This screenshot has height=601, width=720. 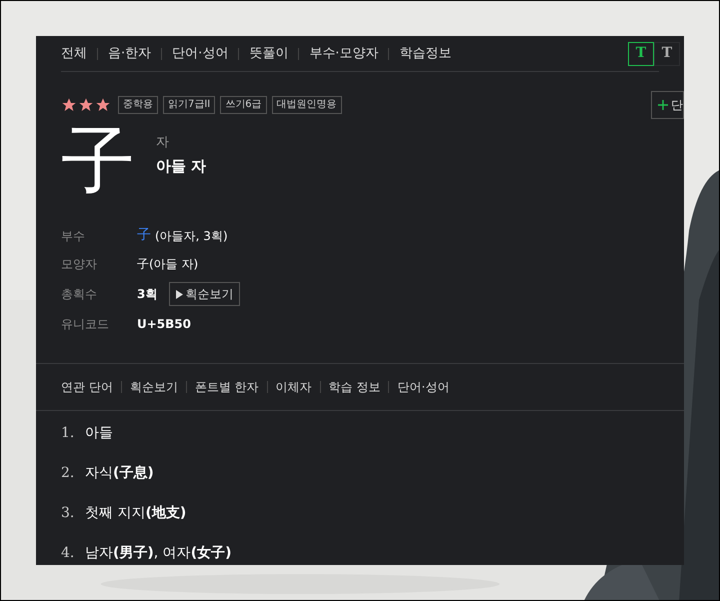 What do you see at coordinates (79, 294) in the screenshot?
I see `info-label: 총획수` at bounding box center [79, 294].